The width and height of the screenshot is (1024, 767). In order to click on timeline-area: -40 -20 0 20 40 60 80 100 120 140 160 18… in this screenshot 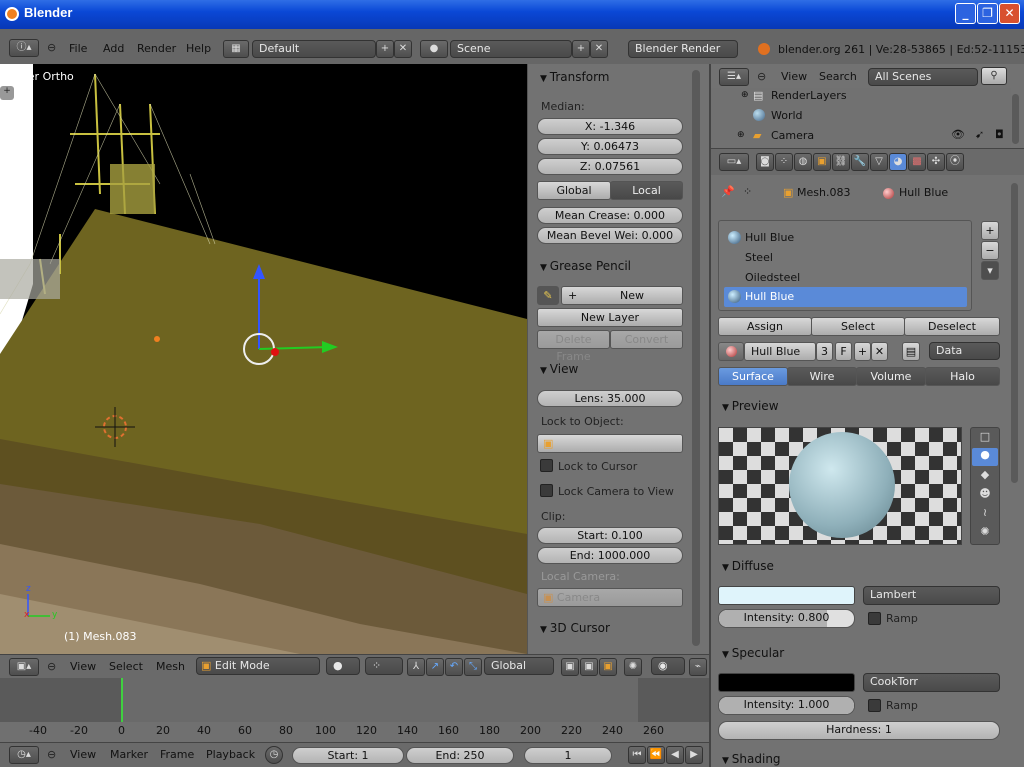, I will do `click(354, 710)`.